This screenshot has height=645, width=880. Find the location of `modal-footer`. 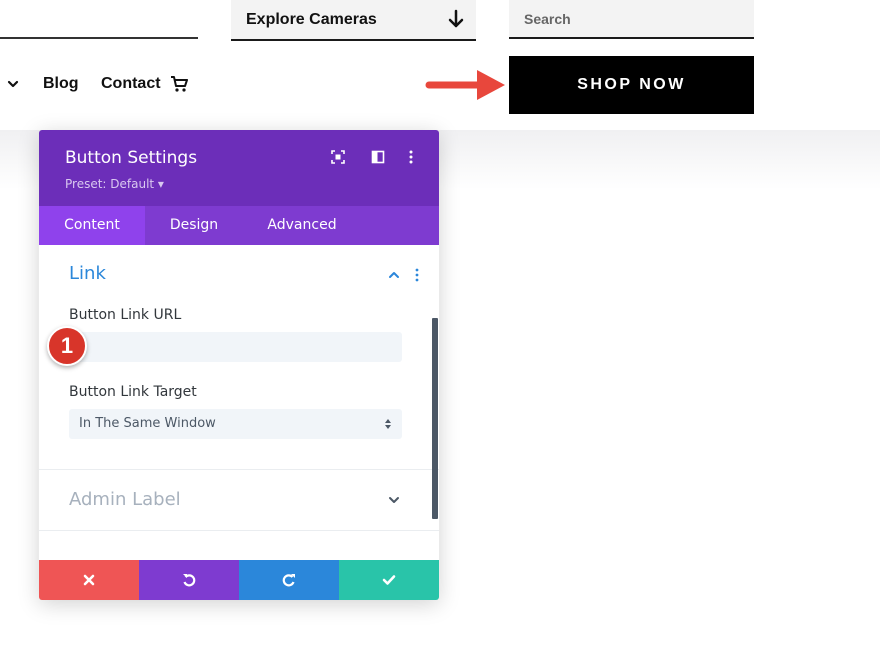

modal-footer is located at coordinates (239, 580).